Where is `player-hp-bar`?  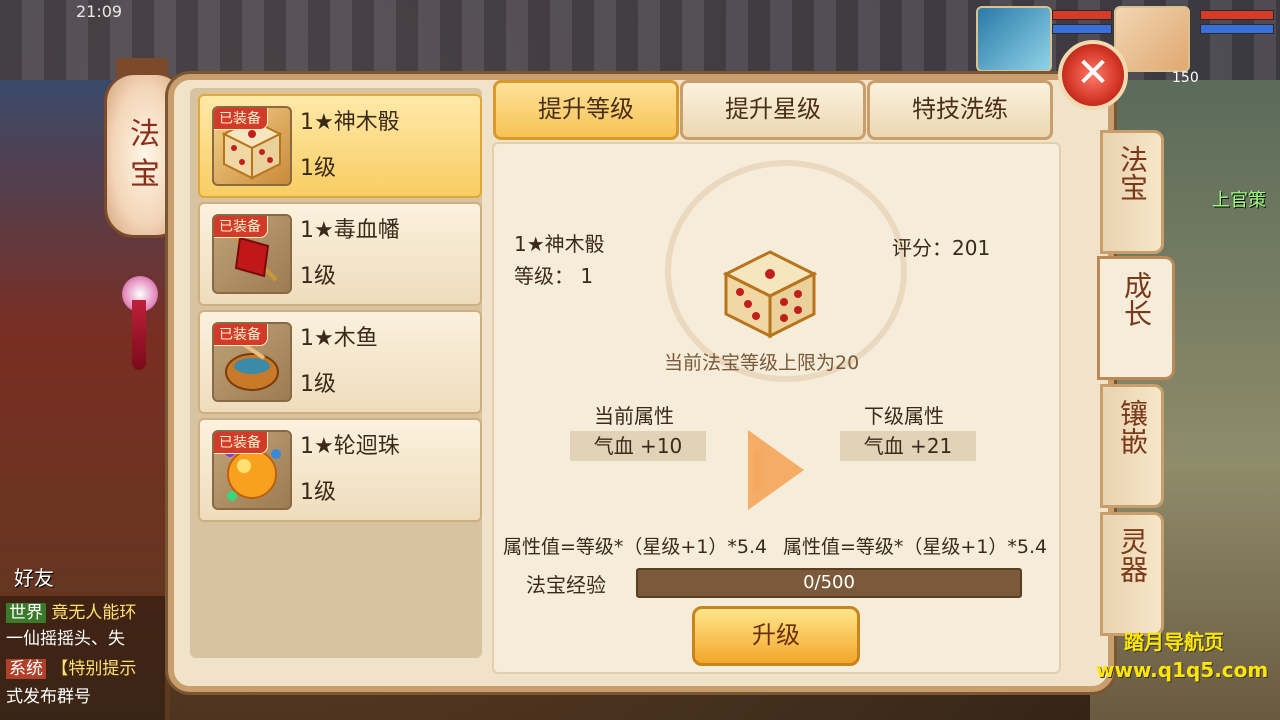 player-hp-bar is located at coordinates (1237, 15).